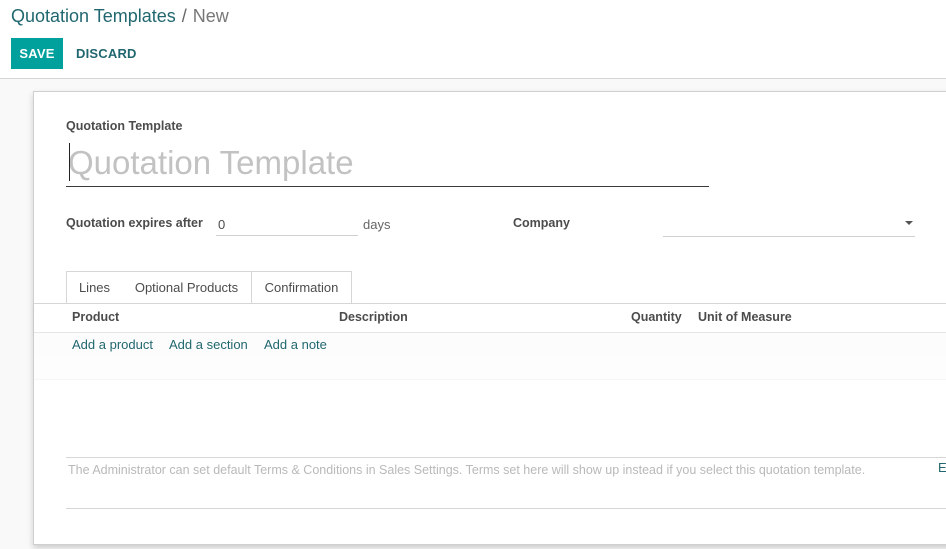 The image size is (946, 549). Describe the element at coordinates (295, 344) in the screenshot. I see `add-note-link: Add a note` at that location.